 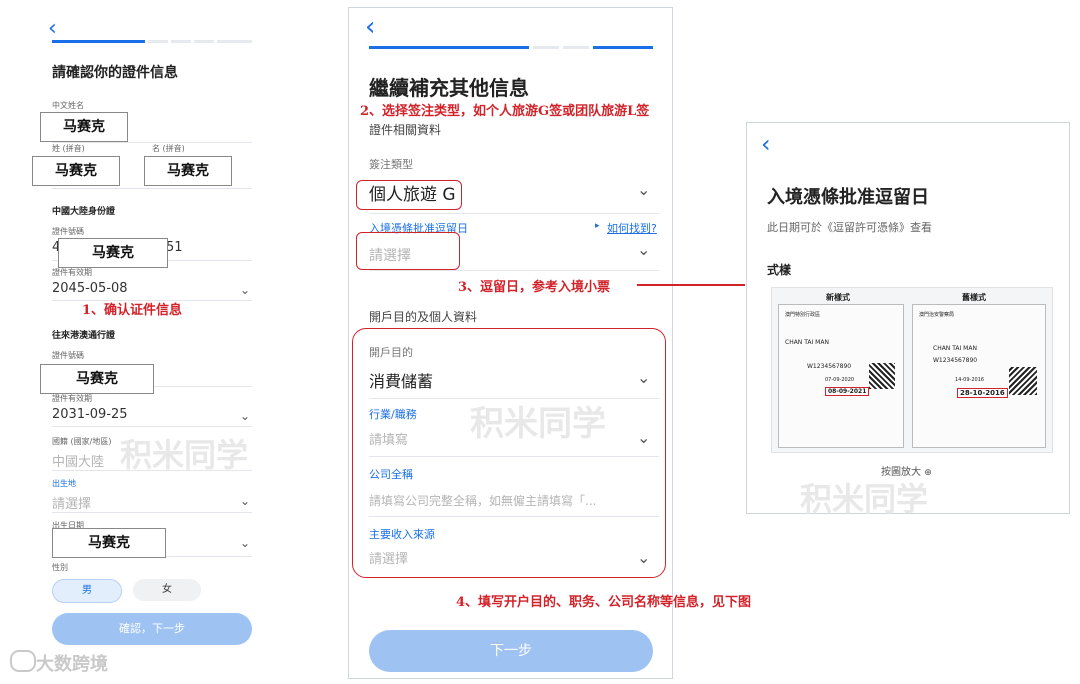 What do you see at coordinates (152, 629) in the screenshot?
I see `confirm-next-button: 確認，下一步` at bounding box center [152, 629].